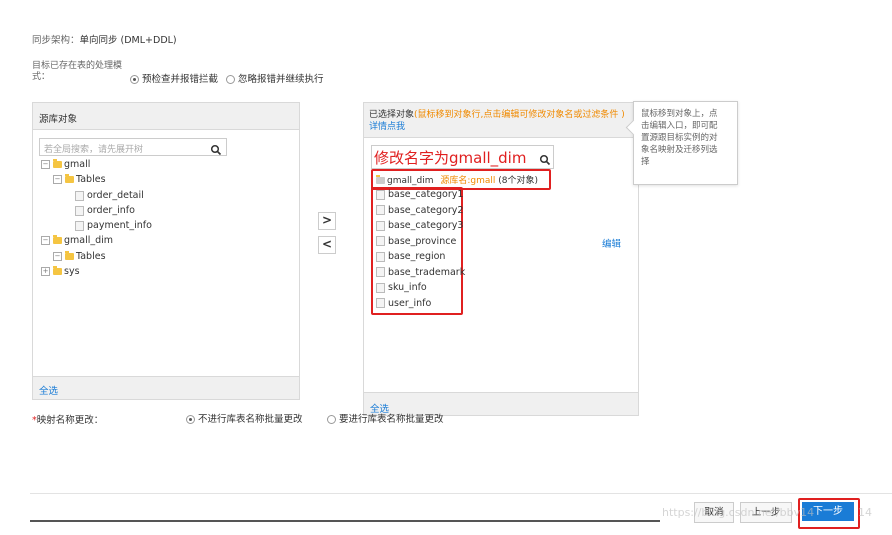 The image size is (892, 535). I want to click on target-search-input: 修改名字为gmall_dim, so click(462, 157).